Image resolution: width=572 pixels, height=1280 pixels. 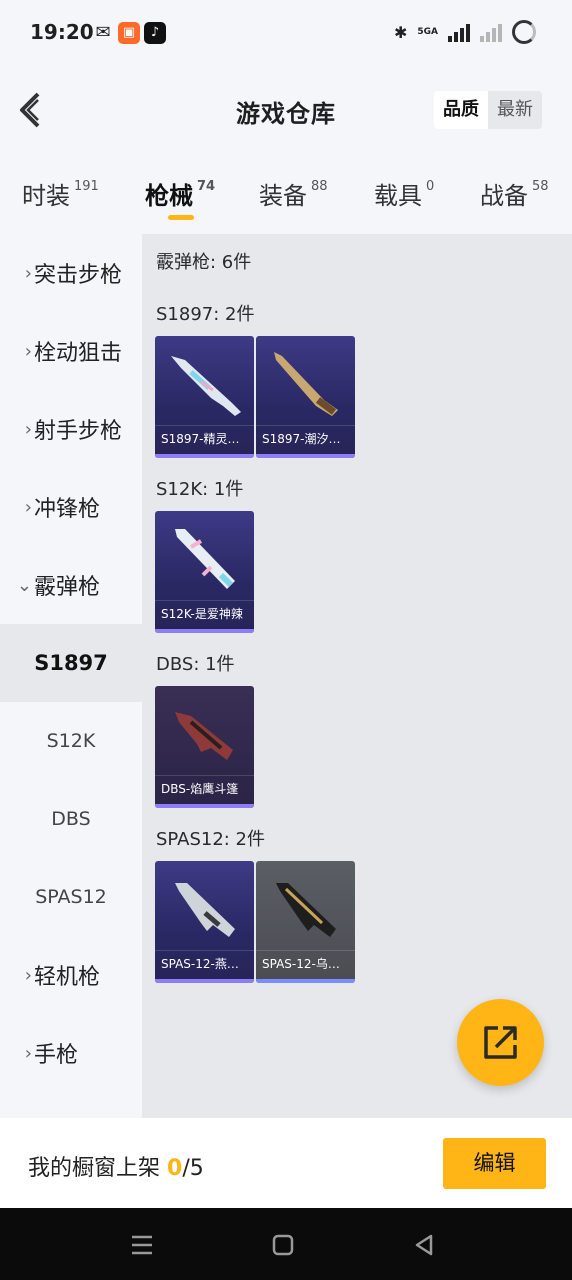 What do you see at coordinates (24, 585) in the screenshot?
I see `chevron-down-icon: ⌄` at bounding box center [24, 585].